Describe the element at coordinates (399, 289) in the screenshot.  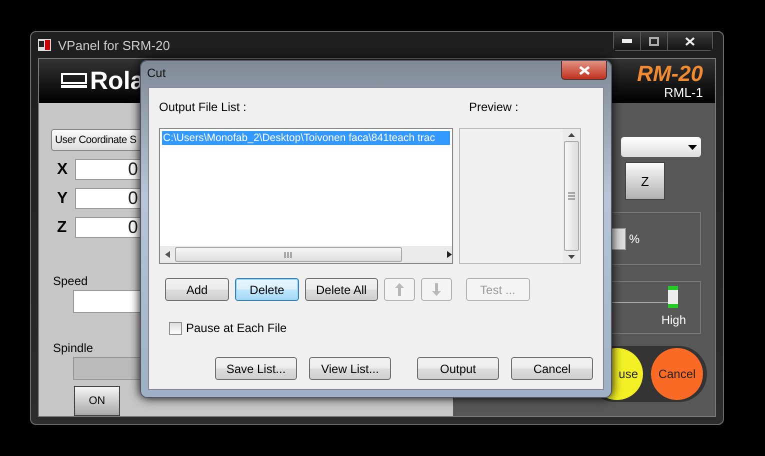
I see `arrow-up-icon` at that location.